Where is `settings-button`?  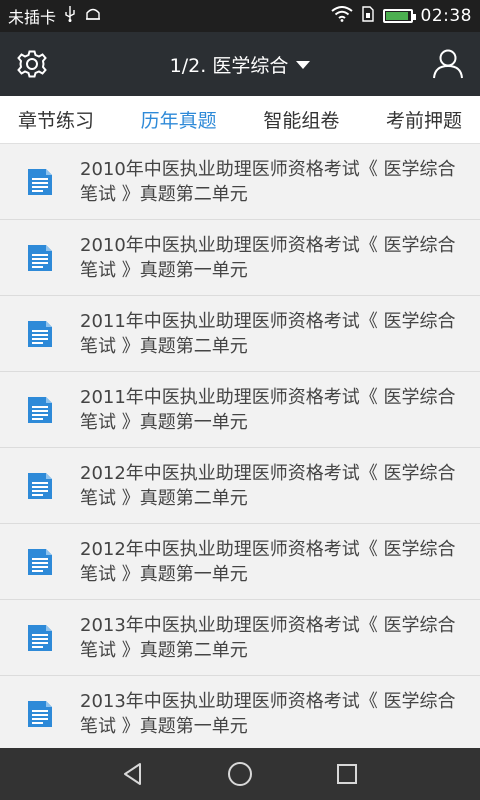 settings-button is located at coordinates (32, 64).